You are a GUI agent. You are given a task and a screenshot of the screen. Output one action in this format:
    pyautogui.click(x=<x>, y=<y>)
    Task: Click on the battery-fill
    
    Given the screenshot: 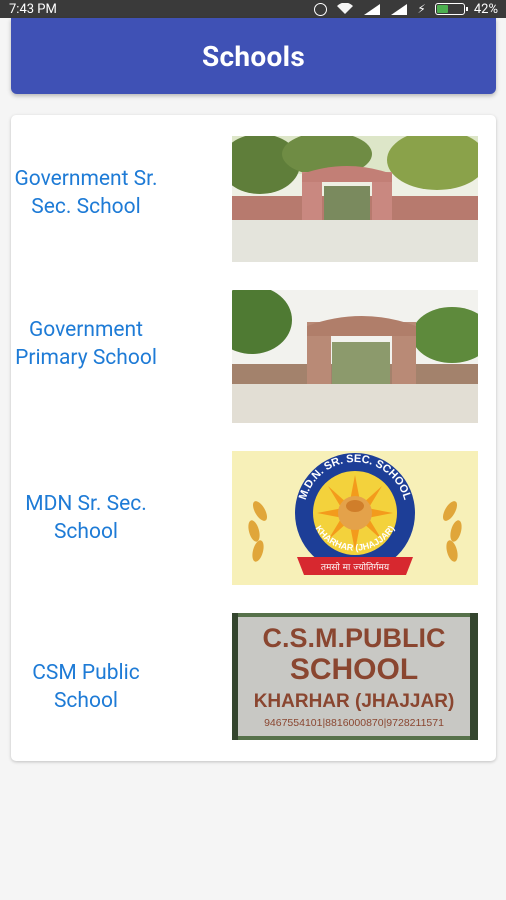 What is the action you would take?
    pyautogui.click(x=442, y=9)
    